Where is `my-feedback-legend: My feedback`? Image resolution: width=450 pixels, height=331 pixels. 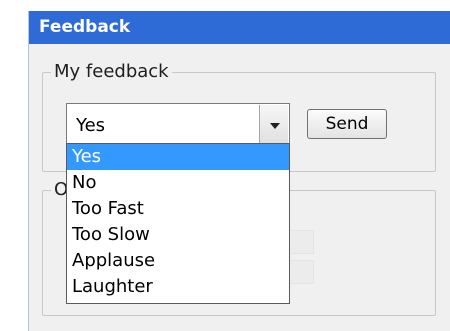 my-feedback-legend: My feedback is located at coordinates (111, 72).